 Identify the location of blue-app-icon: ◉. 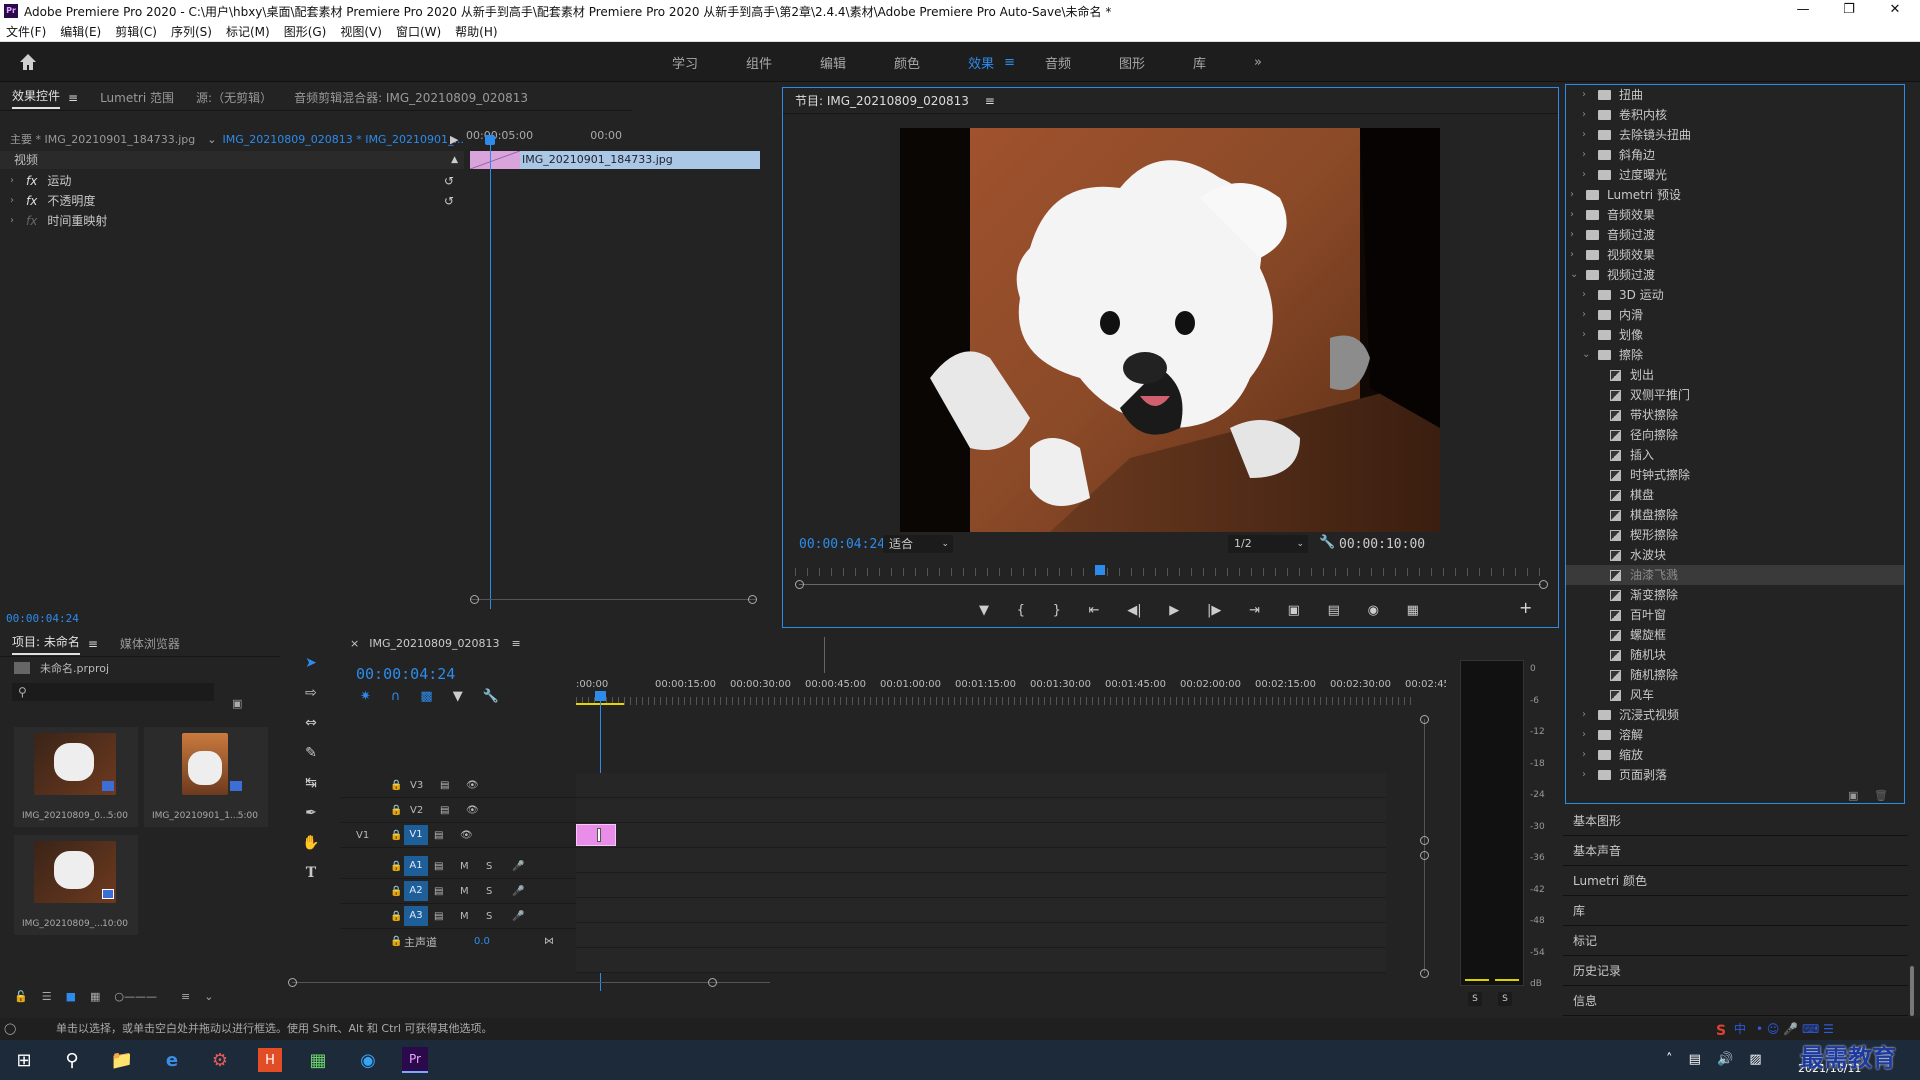
(368, 1060).